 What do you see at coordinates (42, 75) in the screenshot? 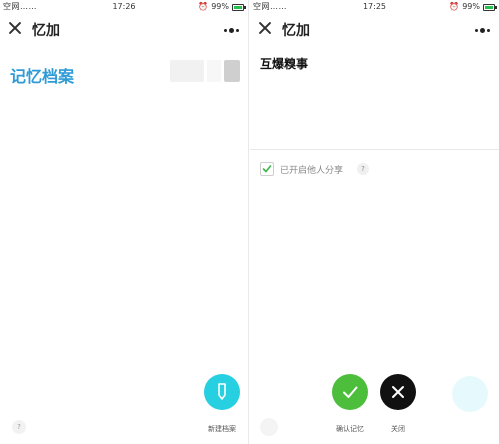
I see `archive-title: 记忆档案` at bounding box center [42, 75].